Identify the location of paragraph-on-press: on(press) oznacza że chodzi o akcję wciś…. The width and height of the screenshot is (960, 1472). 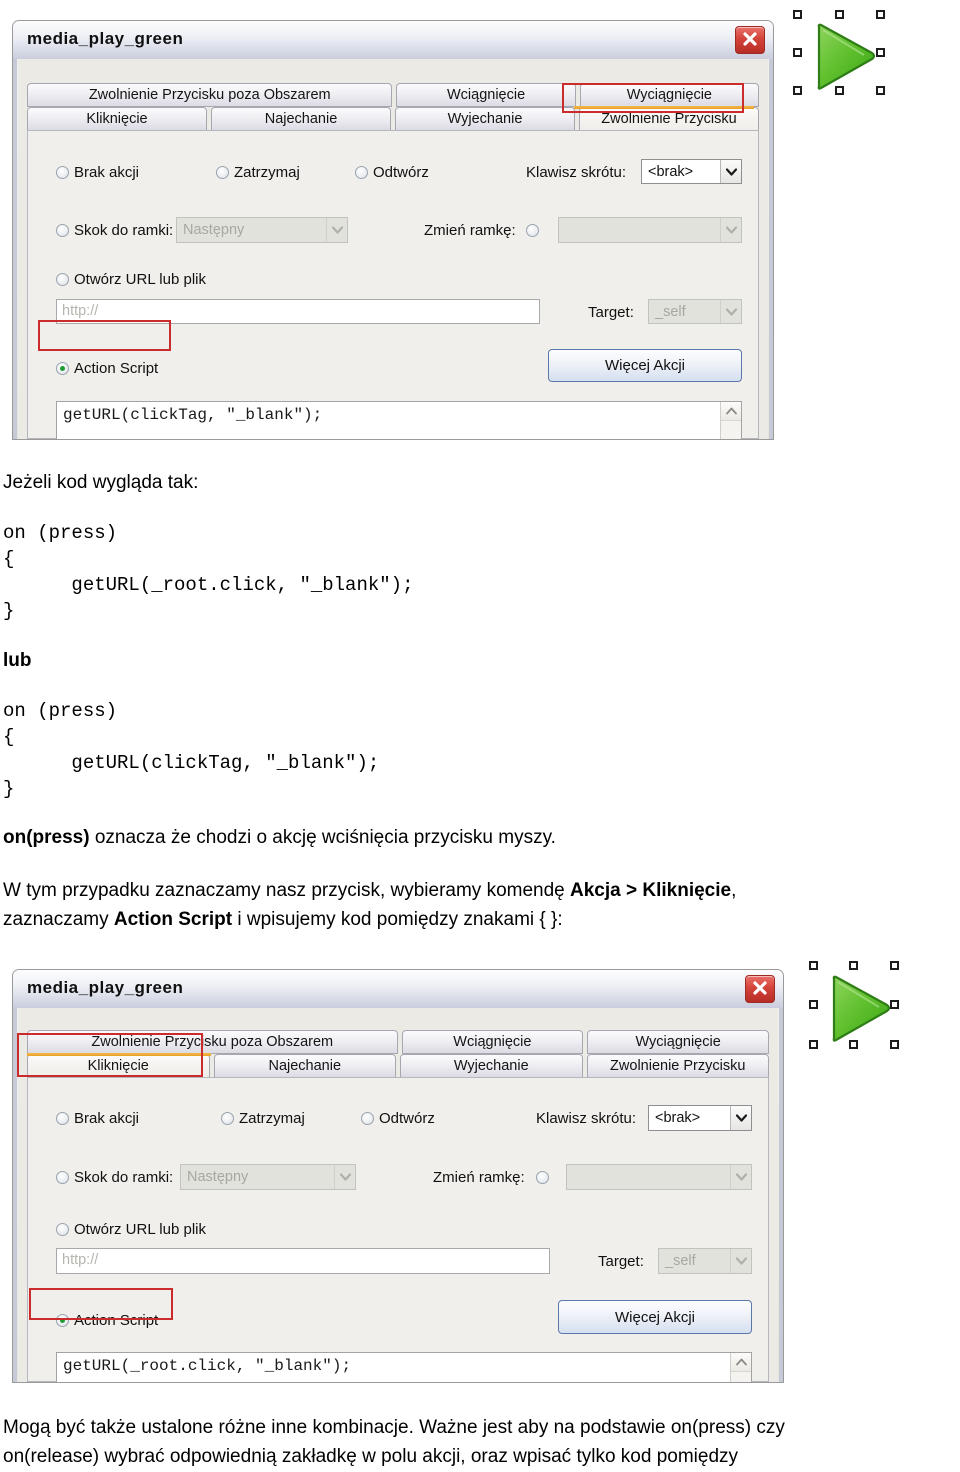
(473, 837).